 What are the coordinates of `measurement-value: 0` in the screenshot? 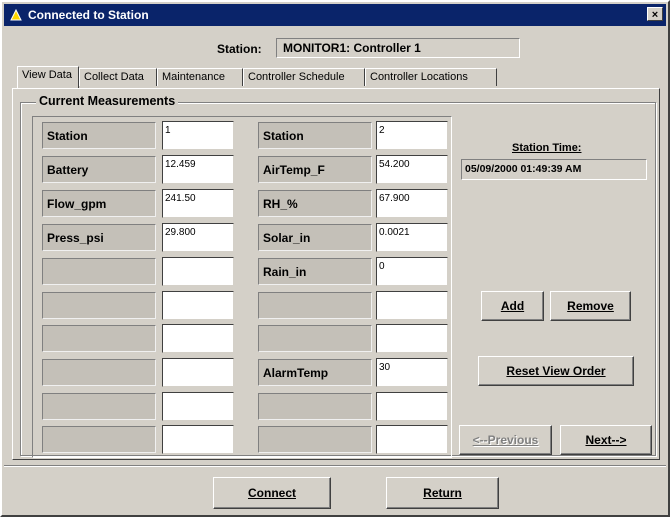 It's located at (412, 271).